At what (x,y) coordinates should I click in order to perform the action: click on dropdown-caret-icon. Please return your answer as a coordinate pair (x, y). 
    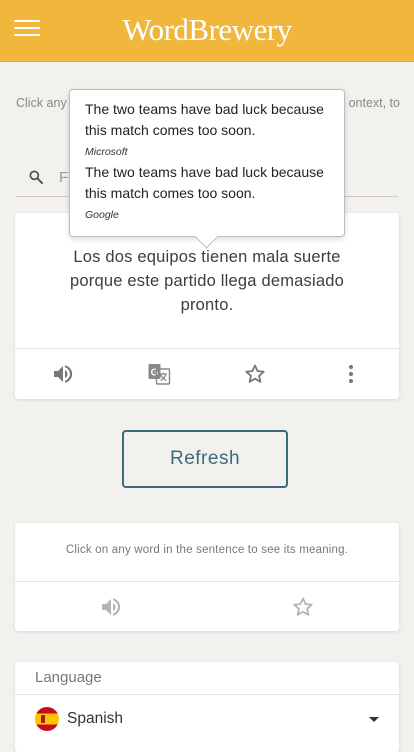
    Looking at the image, I should click on (374, 719).